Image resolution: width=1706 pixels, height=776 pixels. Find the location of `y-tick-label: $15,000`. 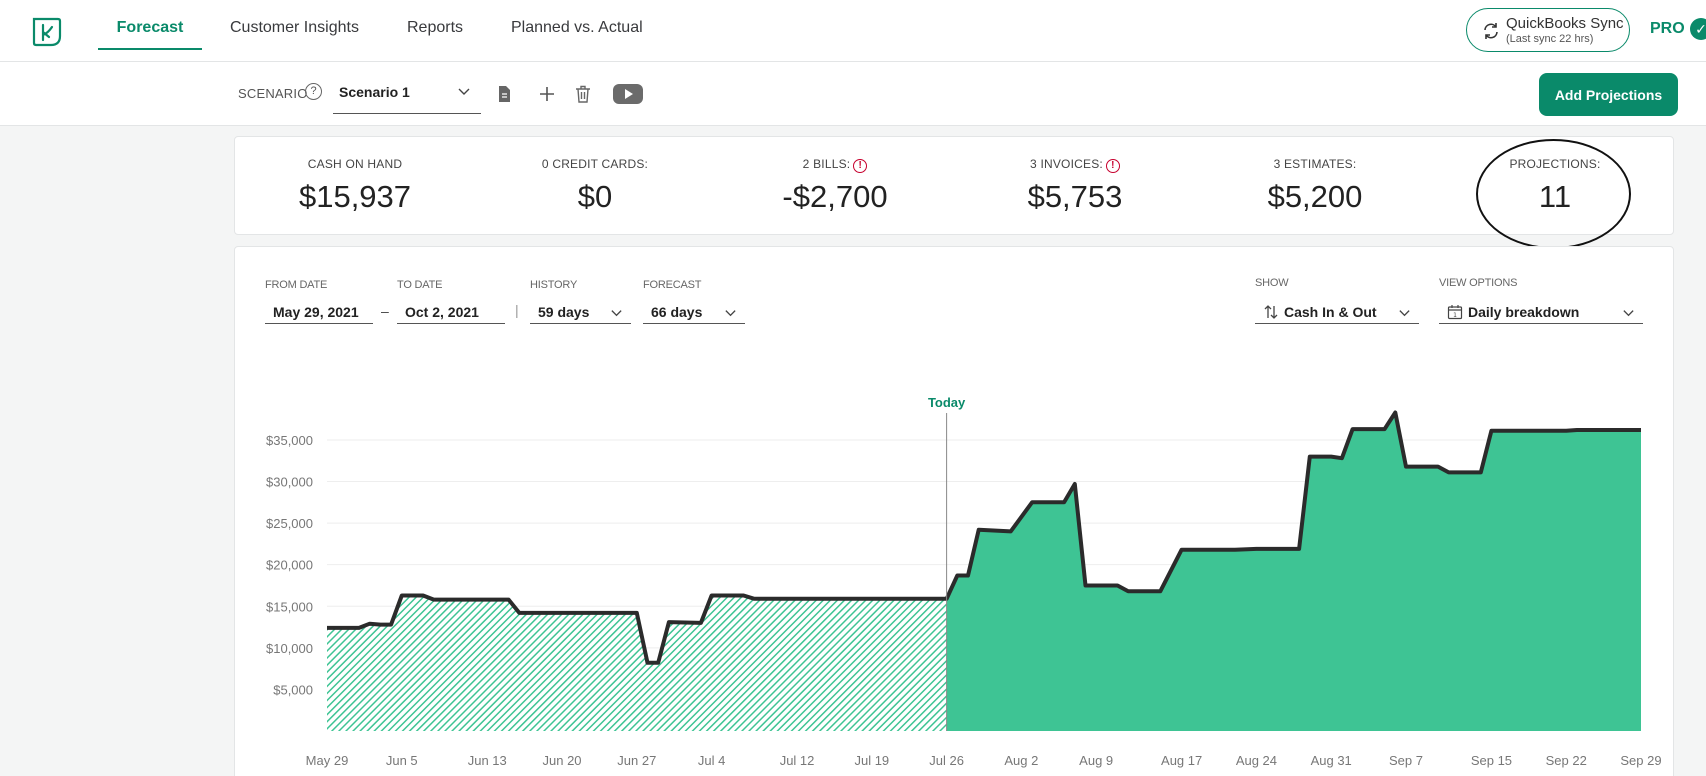

y-tick-label: $15,000 is located at coordinates (289, 606).